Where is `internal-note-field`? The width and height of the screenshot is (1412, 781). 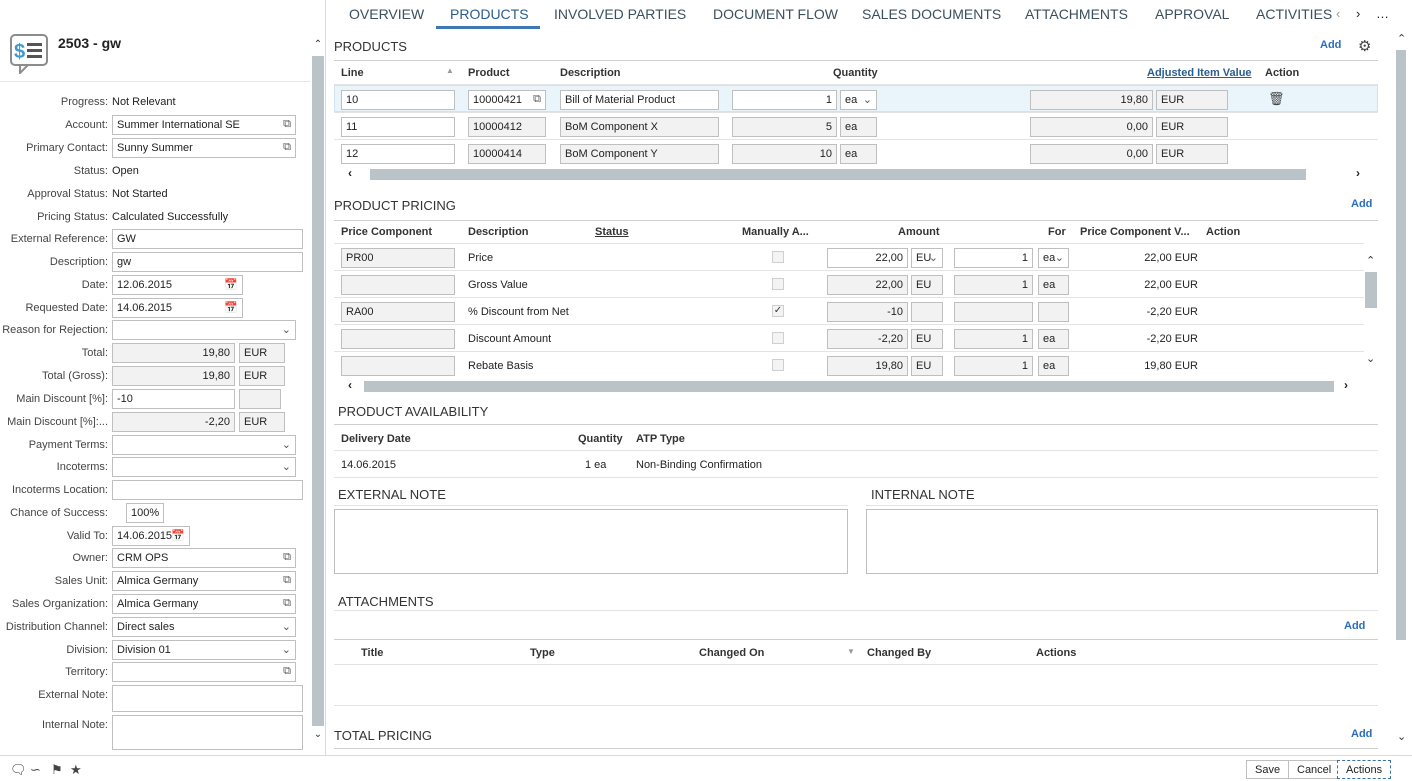 internal-note-field is located at coordinates (207, 732).